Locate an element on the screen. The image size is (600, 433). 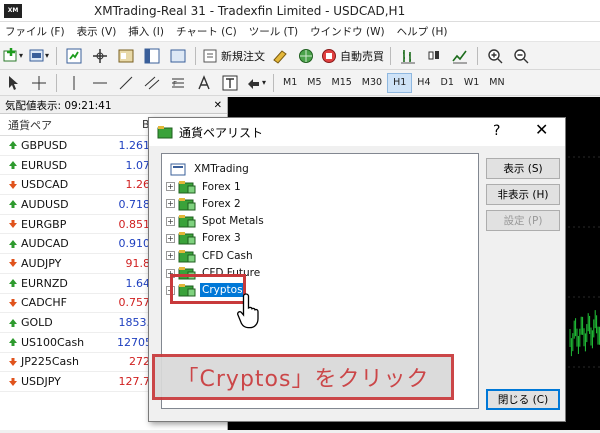
signals-button is located at coordinates (306, 56).